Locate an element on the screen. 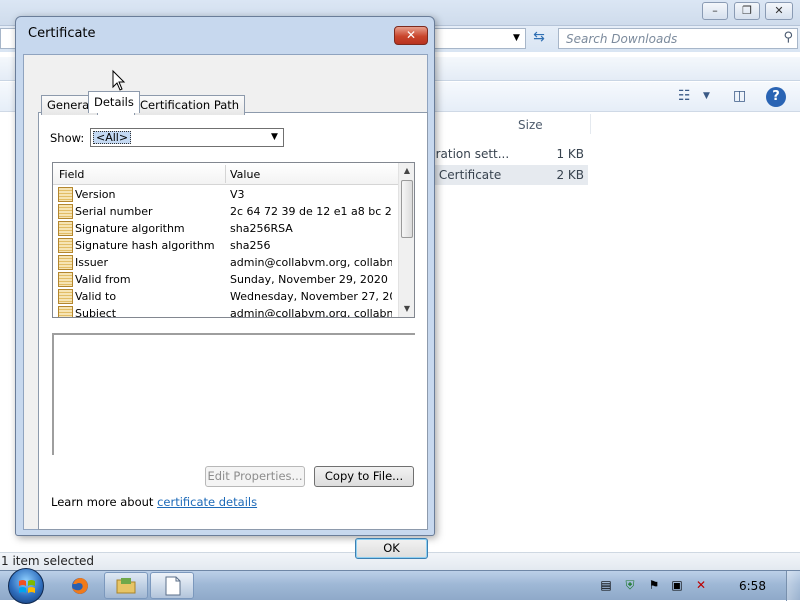 This screenshot has height=604, width=800. field-name: Signature algorithm is located at coordinates (130, 228).